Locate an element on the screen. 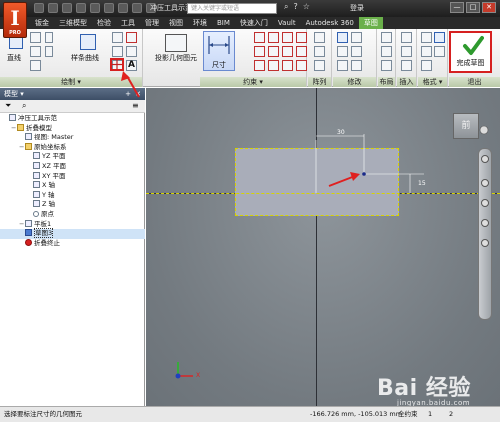 This screenshot has width=500, height=422. crosshair-icon is located at coordinates (117, 64).